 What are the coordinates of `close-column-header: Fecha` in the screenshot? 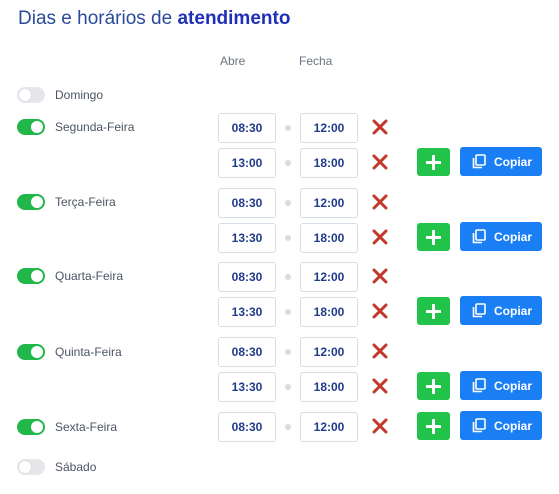 It's located at (316, 61).